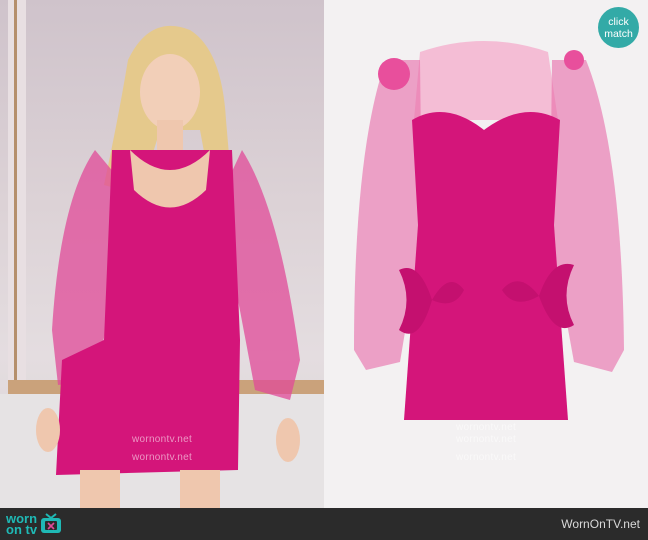 The height and width of the screenshot is (540, 648). What do you see at coordinates (618, 33) in the screenshot?
I see `badge-line2: match` at bounding box center [618, 33].